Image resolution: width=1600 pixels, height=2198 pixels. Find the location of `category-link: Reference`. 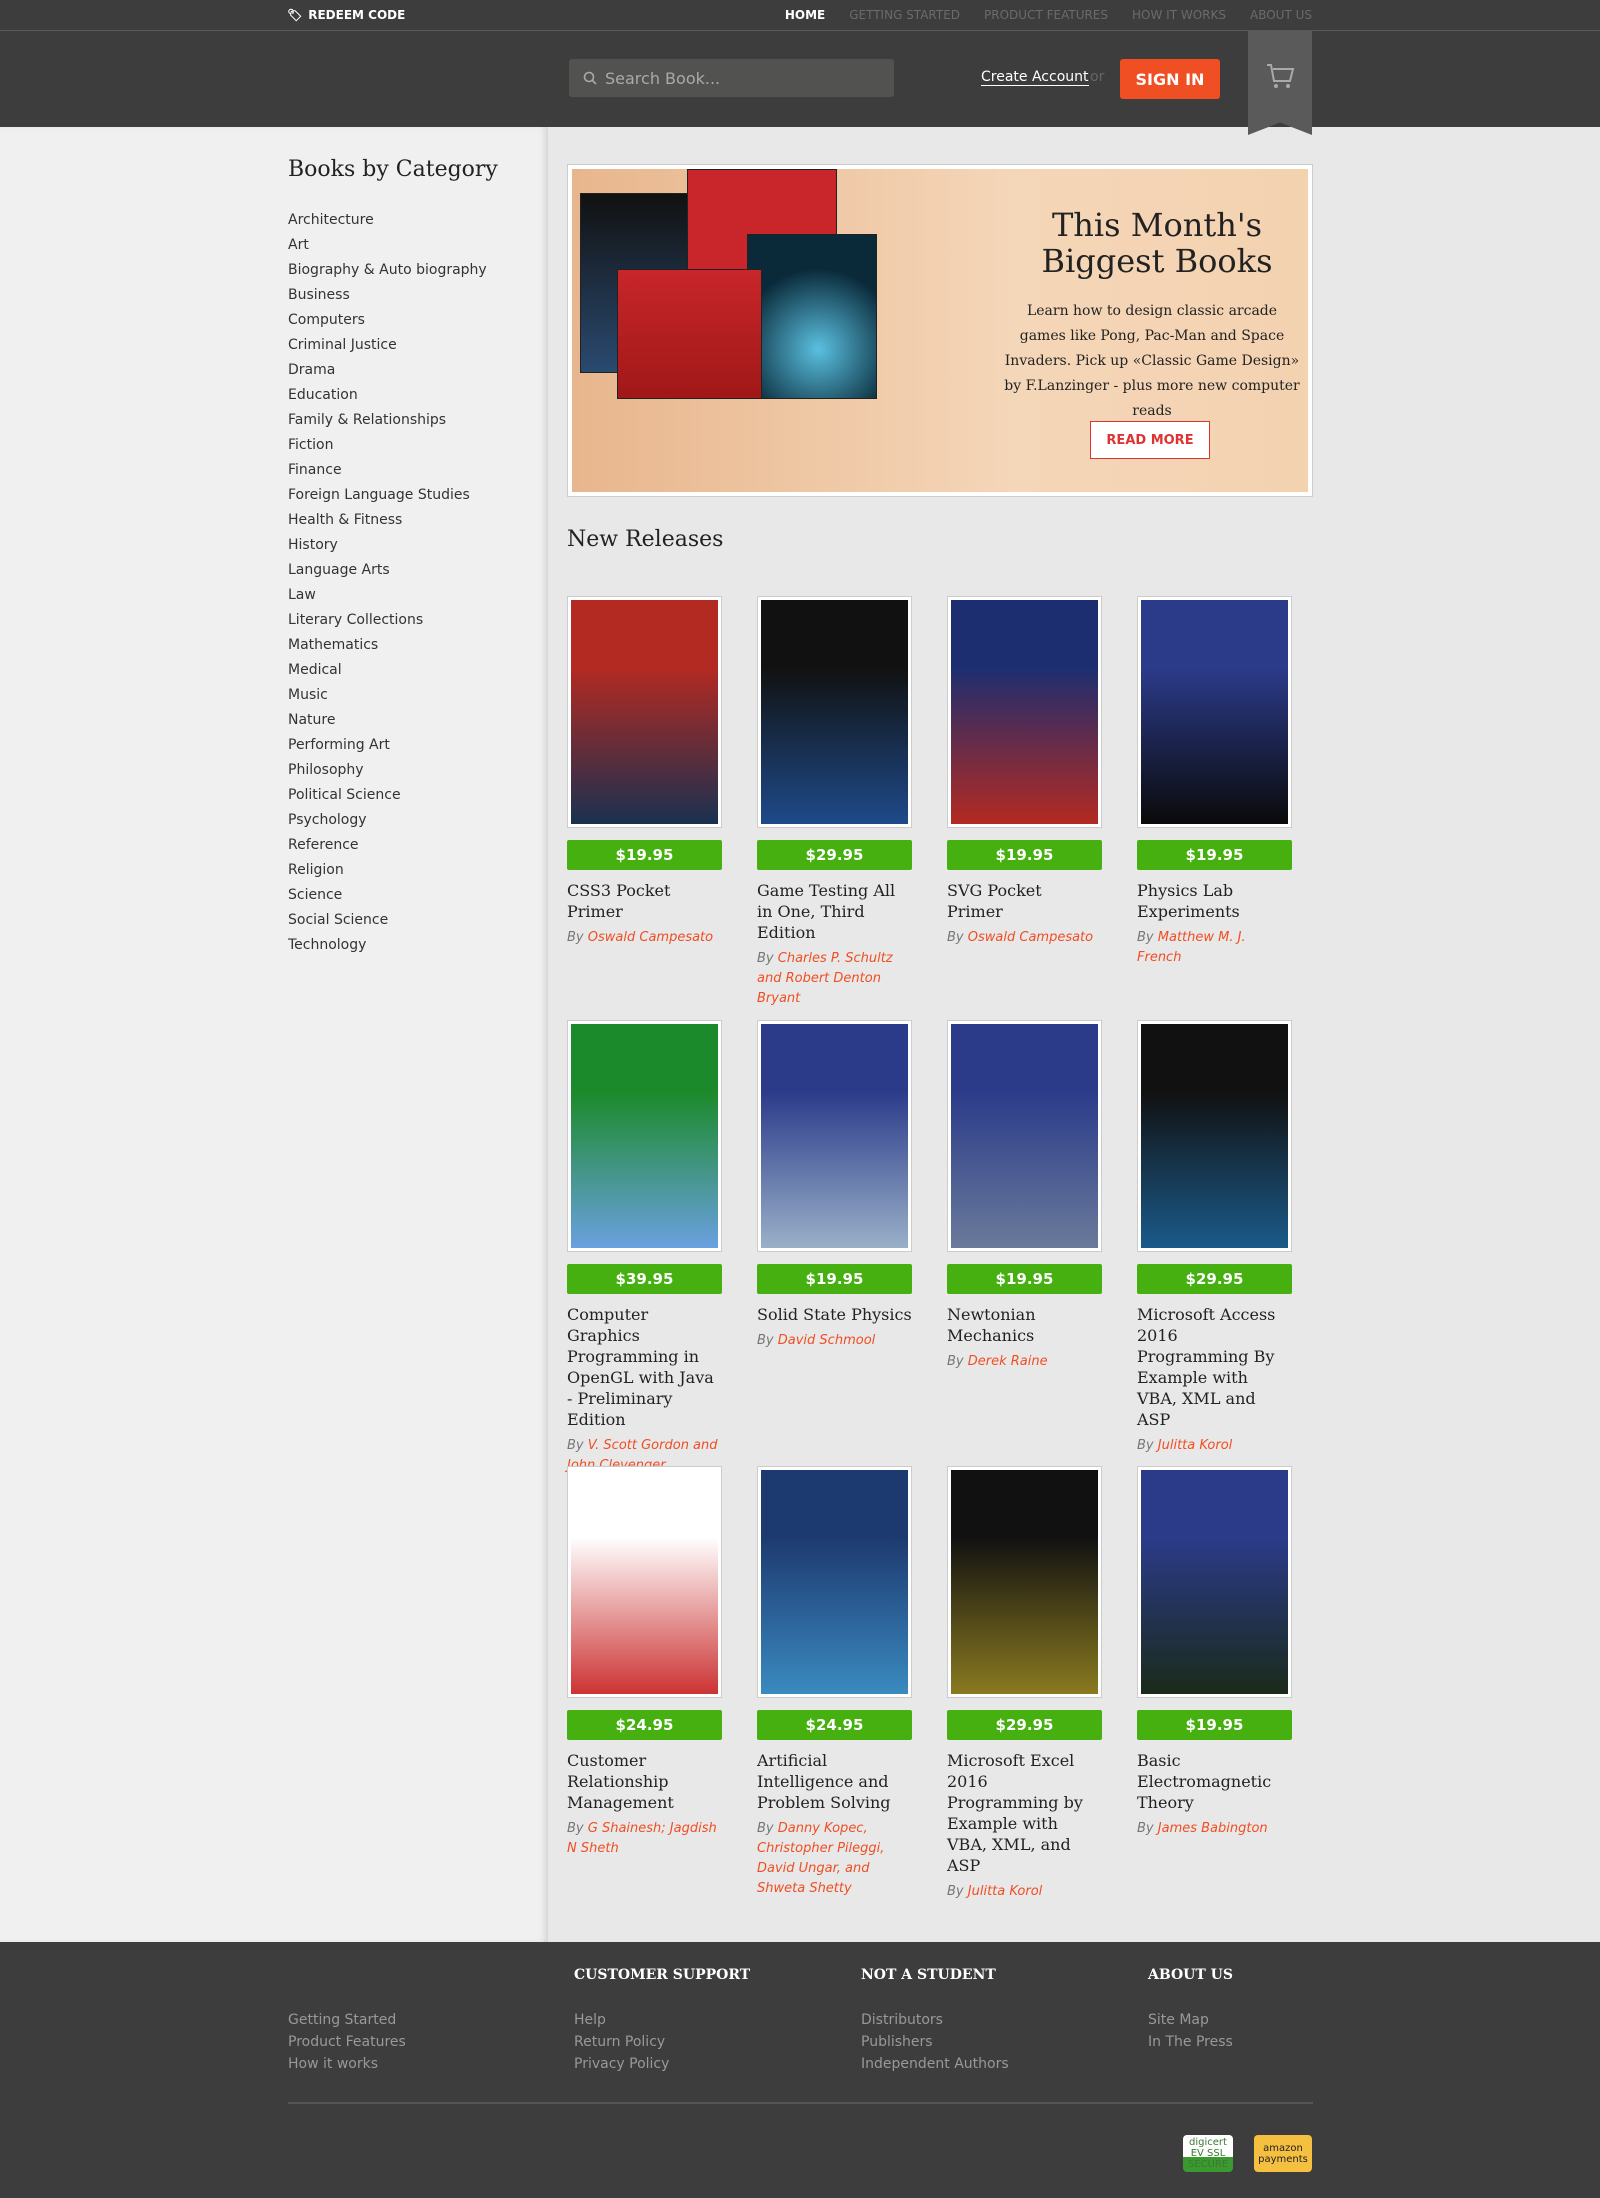

category-link: Reference is located at coordinates (387, 849).